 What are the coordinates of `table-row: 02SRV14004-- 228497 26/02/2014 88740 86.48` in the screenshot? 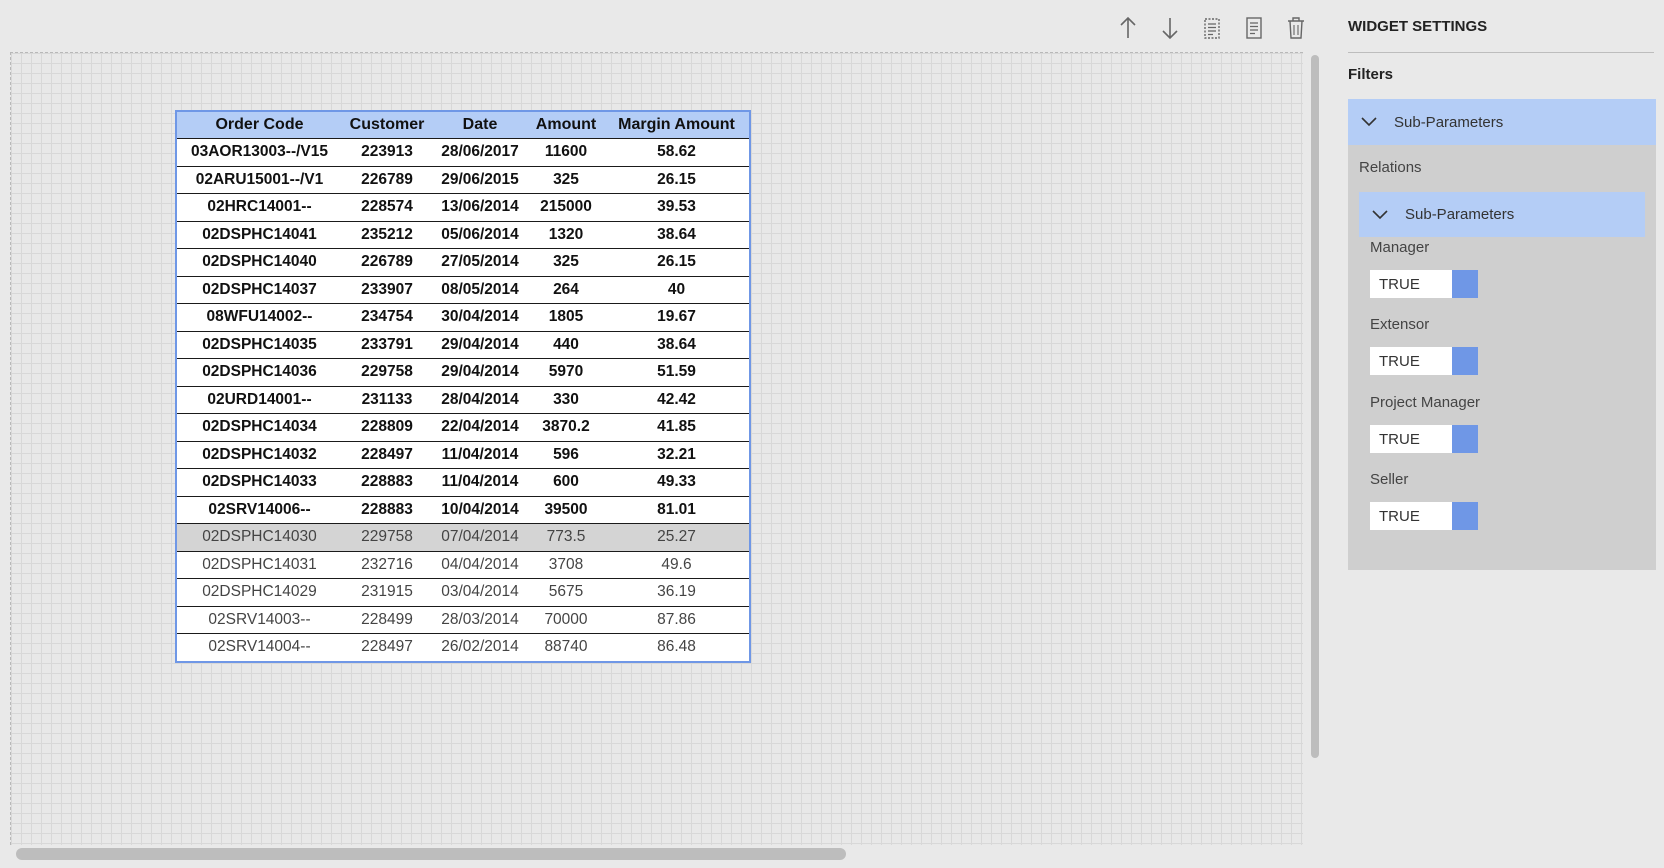 It's located at (463, 647).